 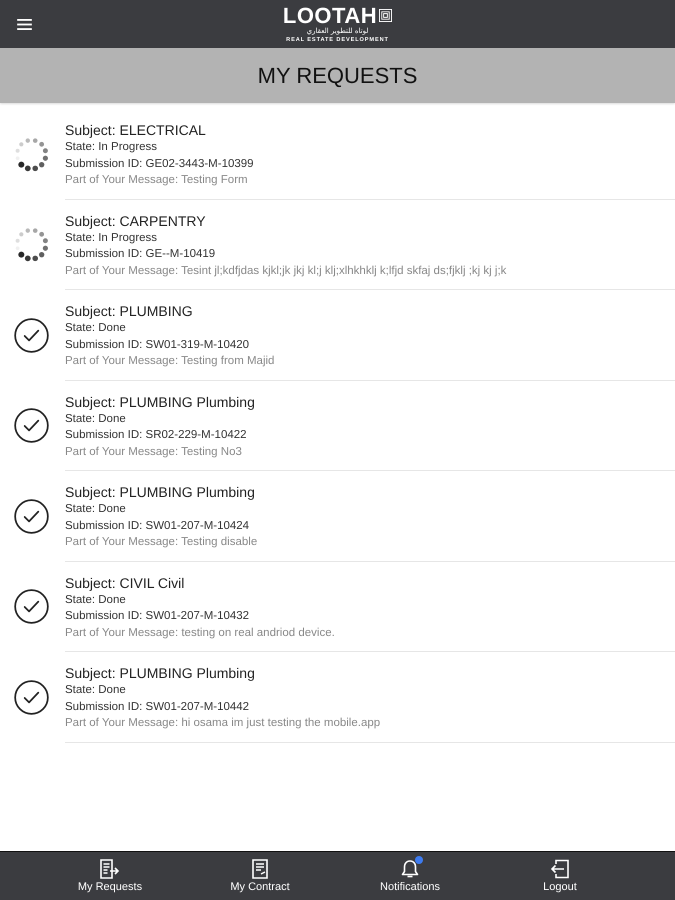 I want to click on nav-tab: Notifications, so click(x=410, y=876).